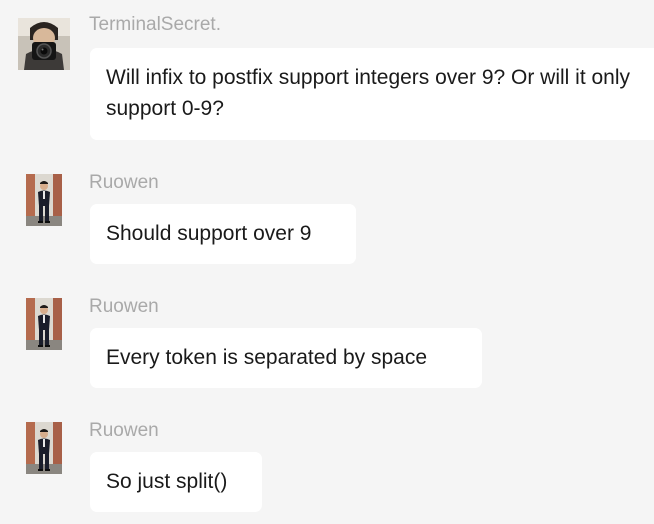  What do you see at coordinates (167, 481) in the screenshot?
I see `message-text: So just split()` at bounding box center [167, 481].